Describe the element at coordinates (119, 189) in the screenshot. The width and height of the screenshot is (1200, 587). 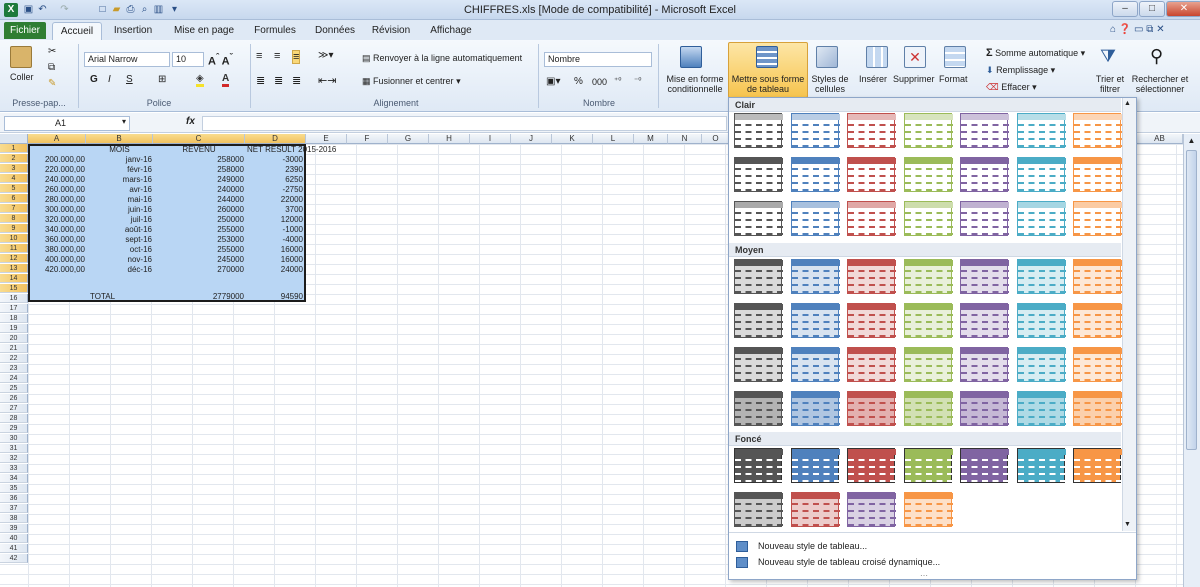
I see `cell-b5: avr-16` at that location.